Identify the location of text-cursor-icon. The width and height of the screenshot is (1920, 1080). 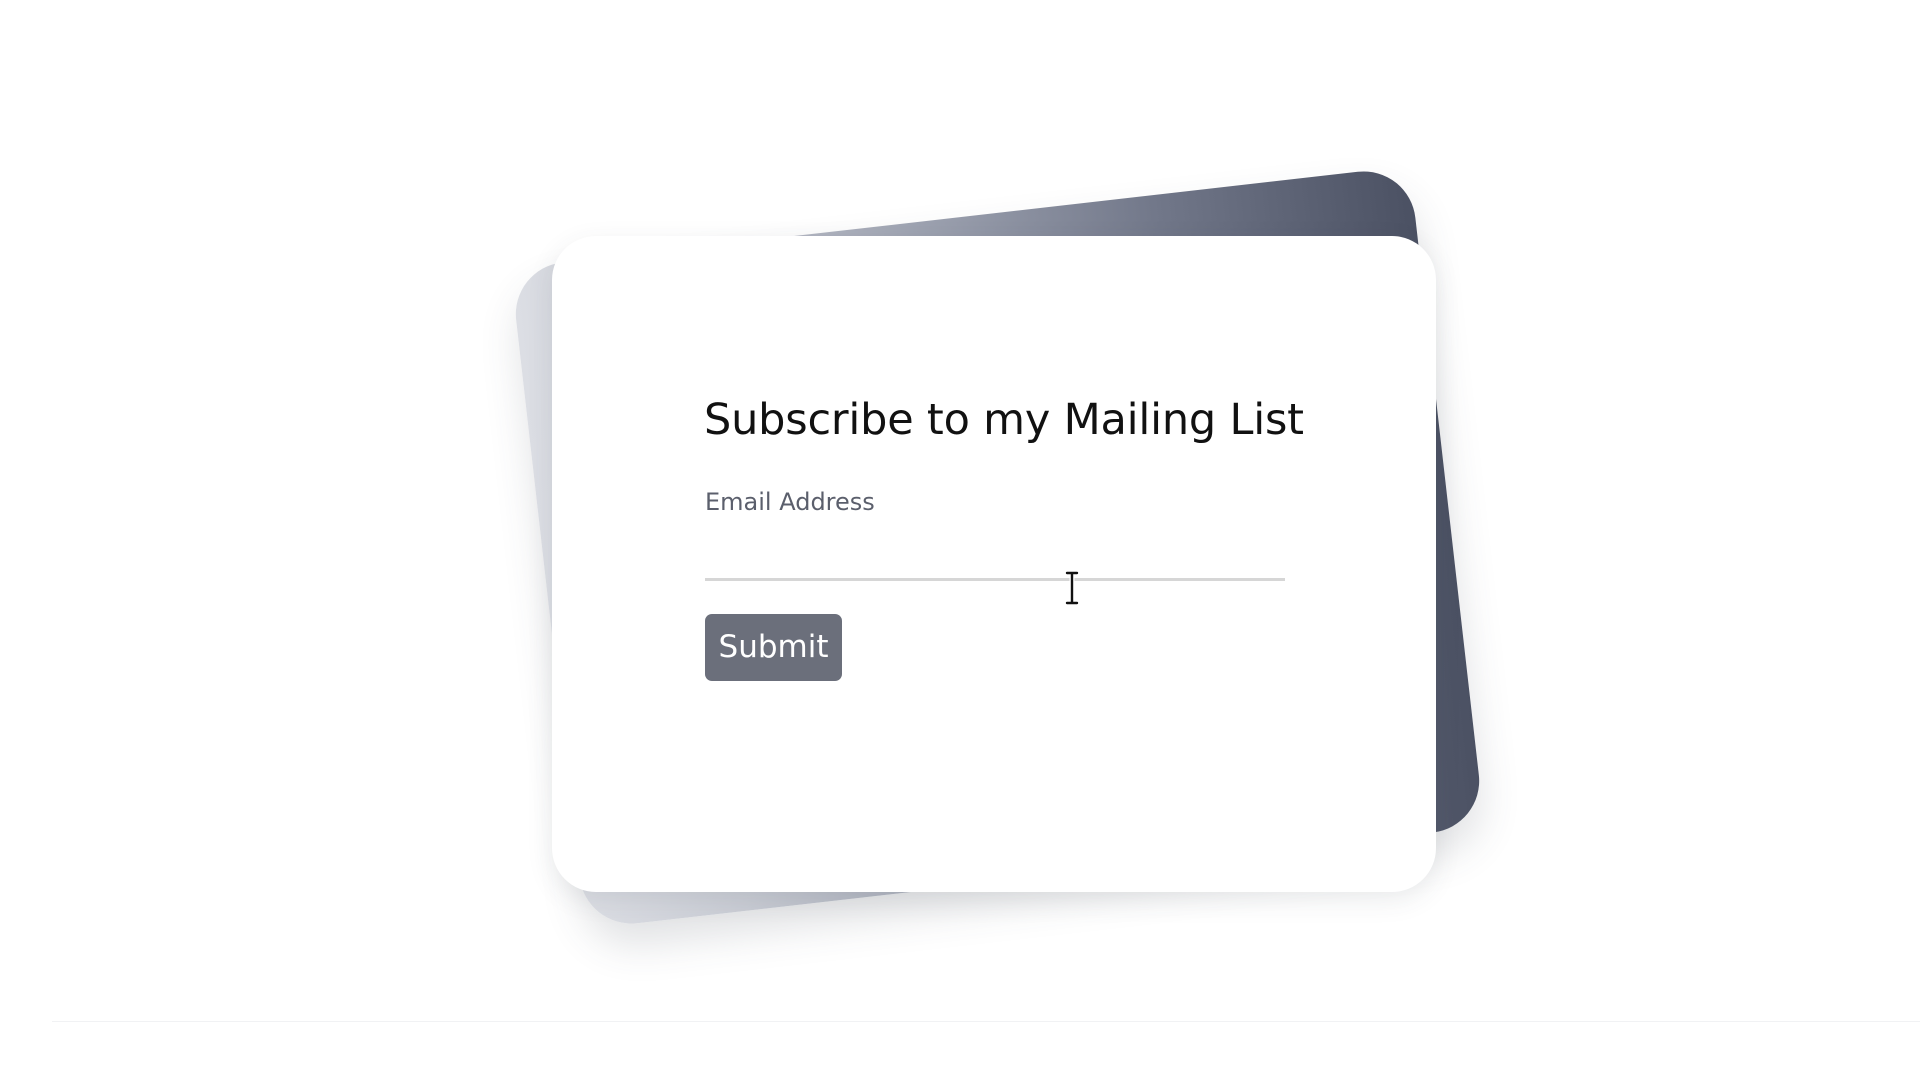
(1072, 588).